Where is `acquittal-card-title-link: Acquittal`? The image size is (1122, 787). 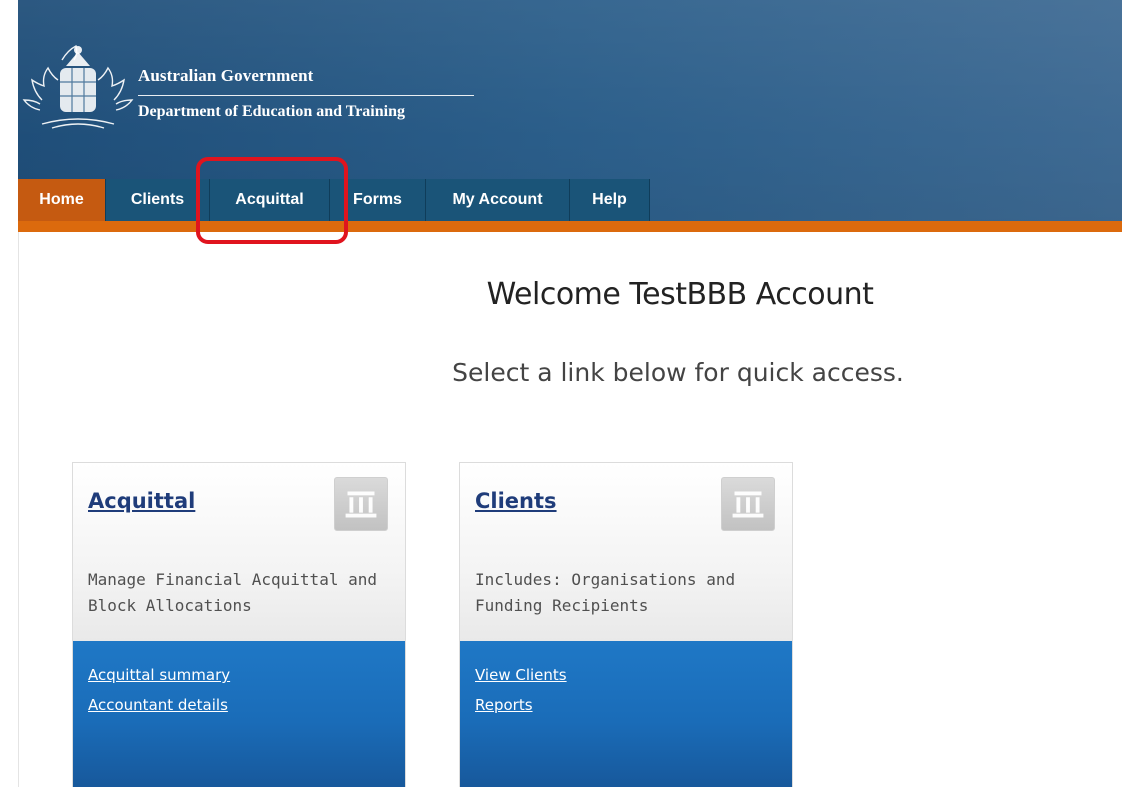 acquittal-card-title-link: Acquittal is located at coordinates (141, 501).